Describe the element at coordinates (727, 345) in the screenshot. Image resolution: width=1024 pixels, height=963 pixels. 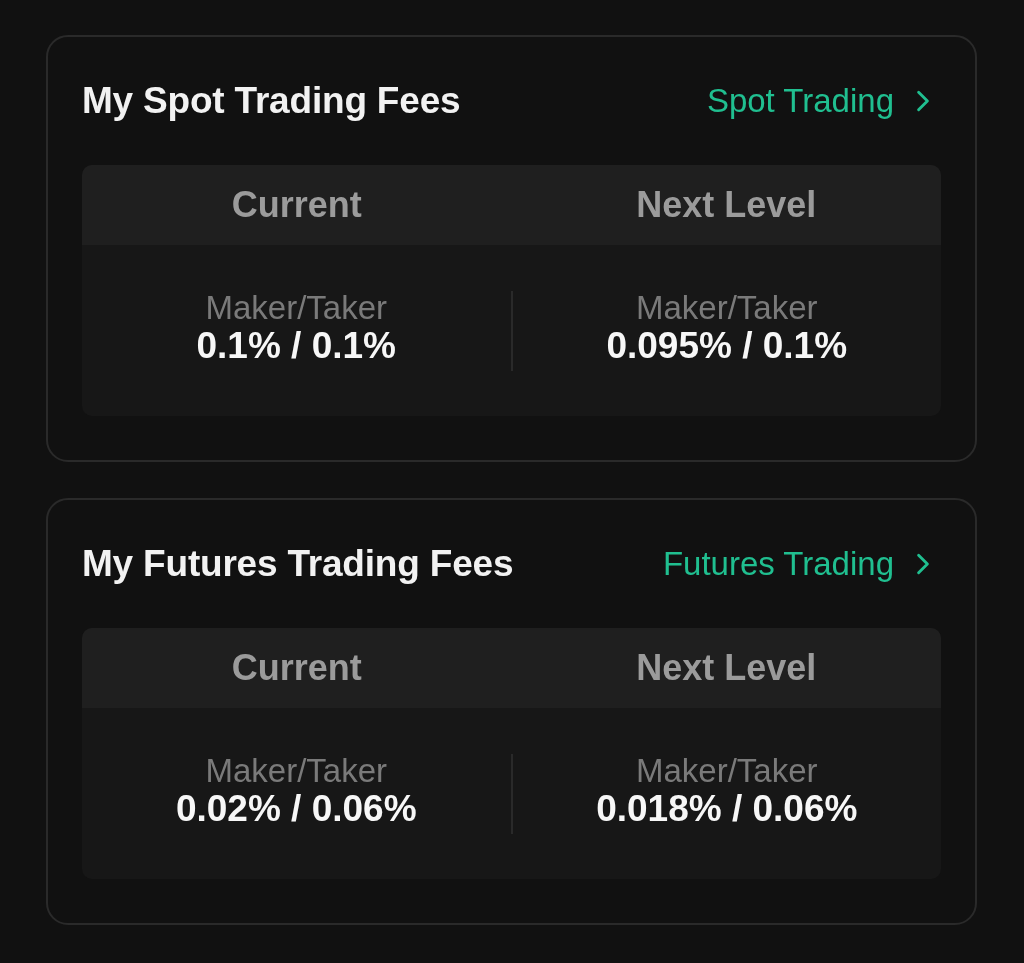
I see `fee-value: 0.095% / 0.1%` at that location.